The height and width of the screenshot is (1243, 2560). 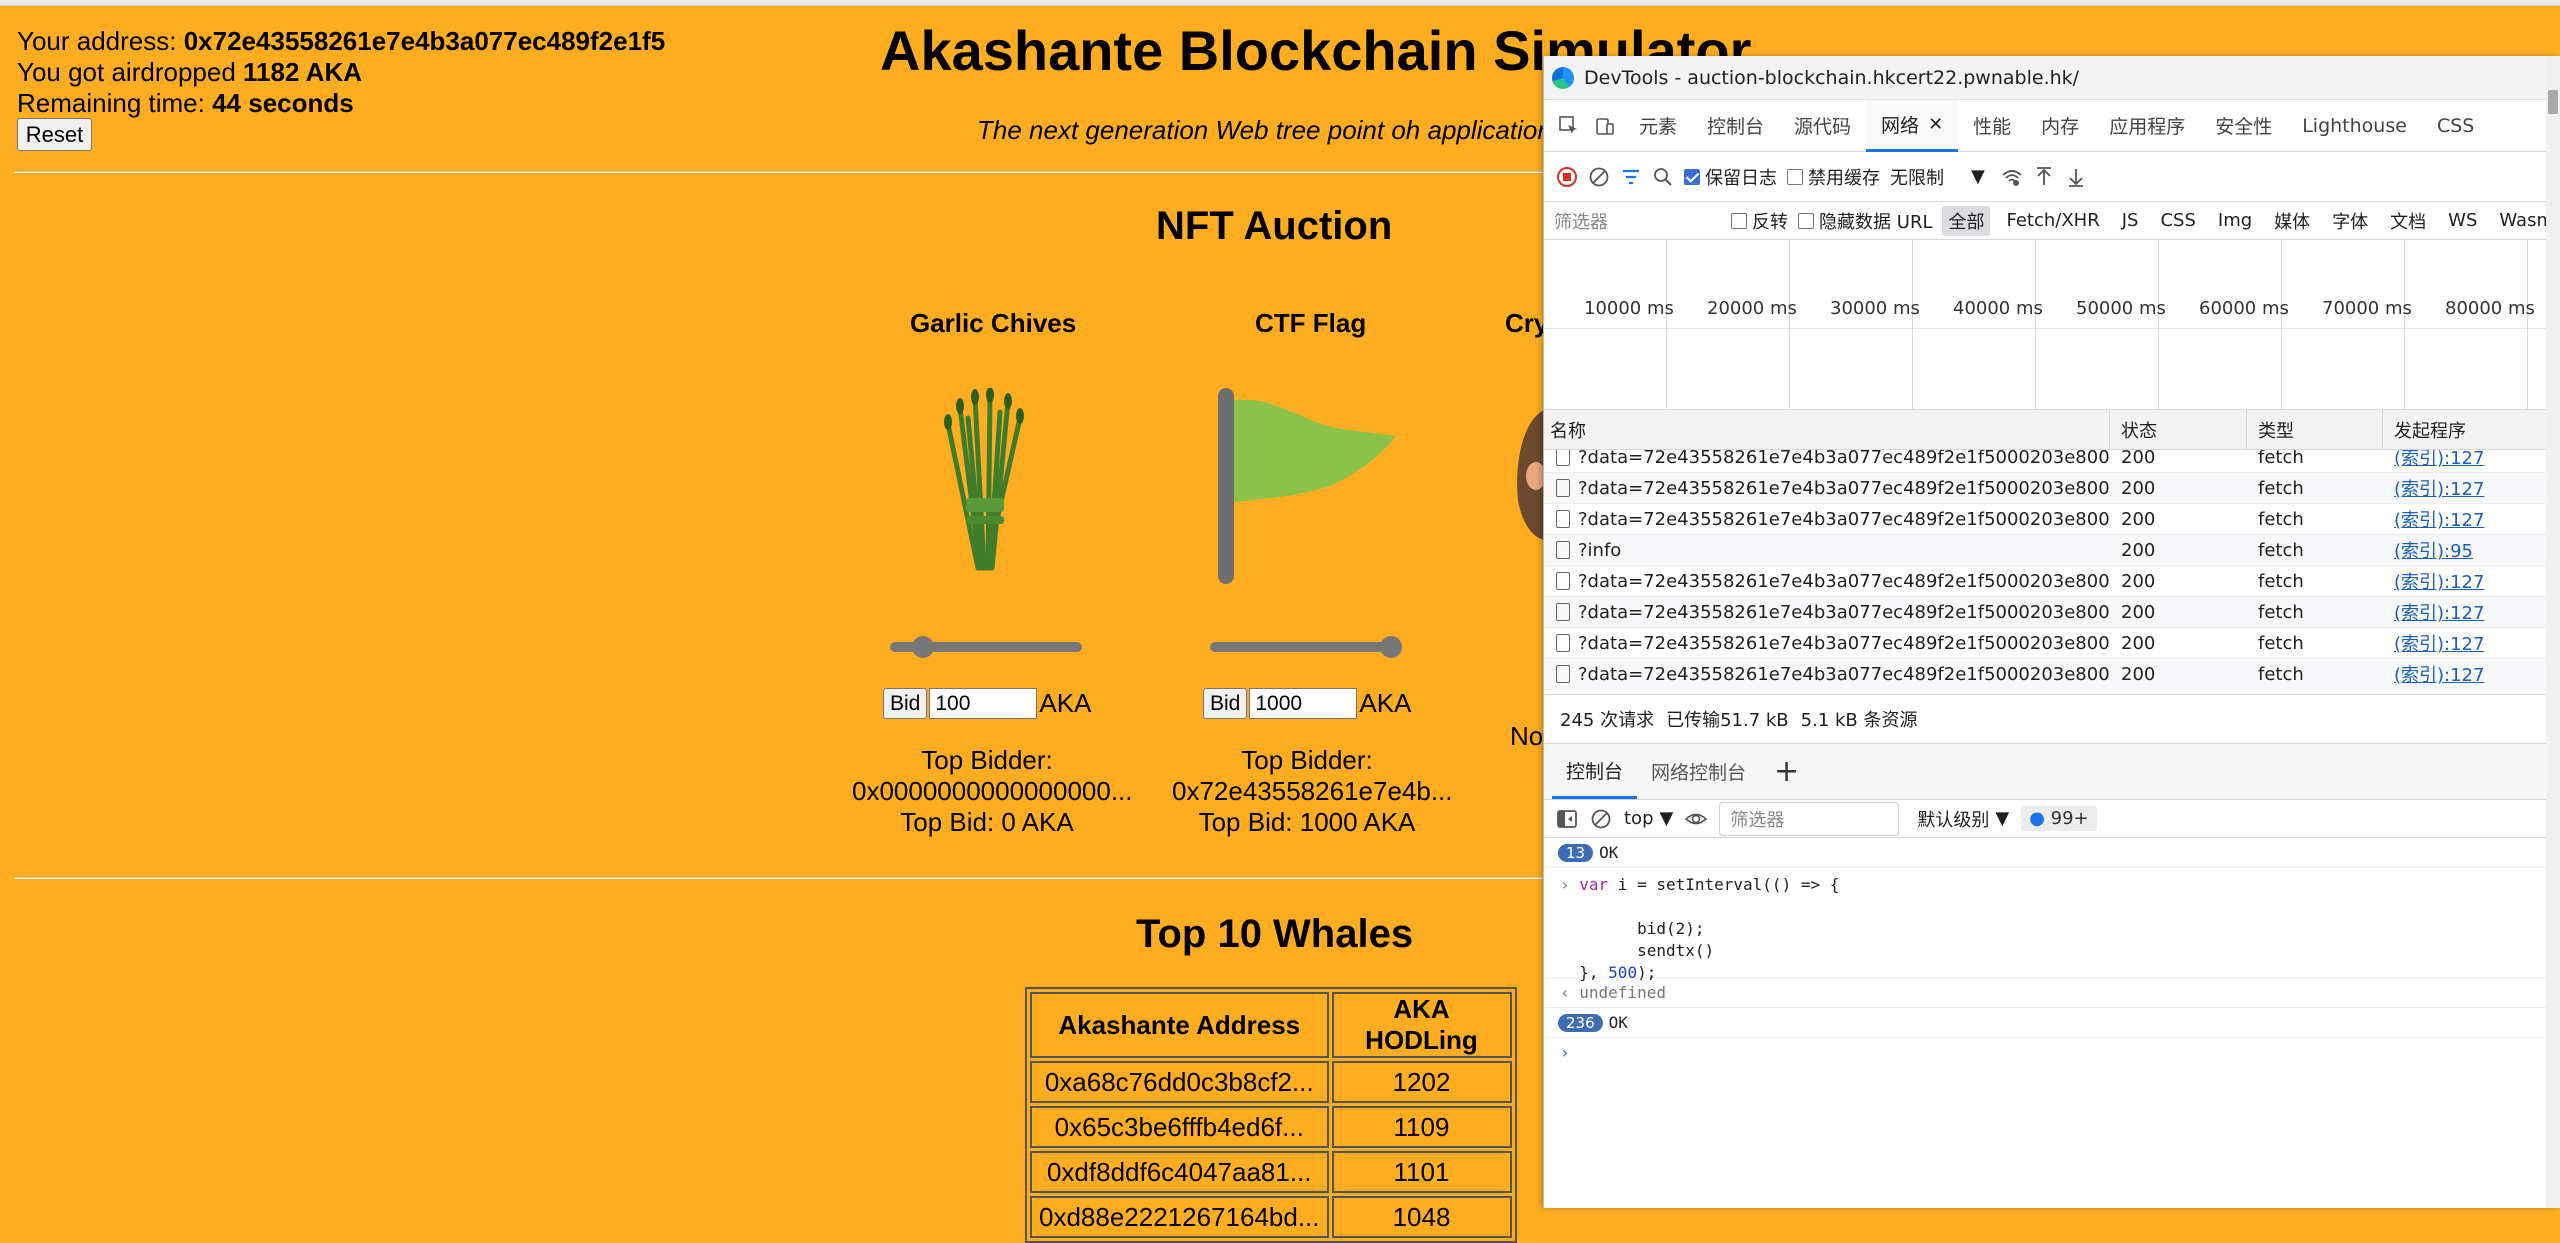 I want to click on live-expression-eye-icon, so click(x=1696, y=819).